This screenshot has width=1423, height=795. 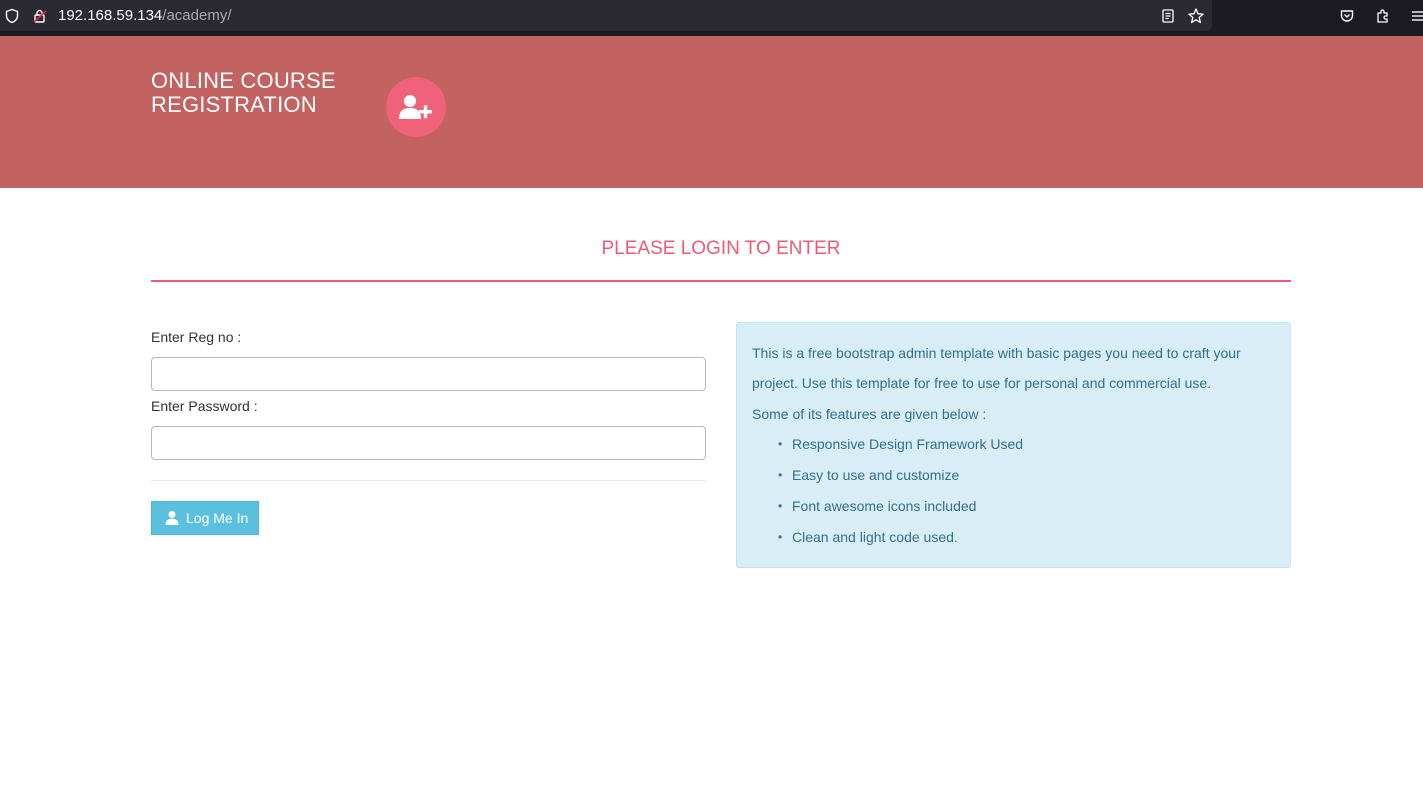 I want to click on list-item: Responsive Design Framework Used, so click(x=900, y=444).